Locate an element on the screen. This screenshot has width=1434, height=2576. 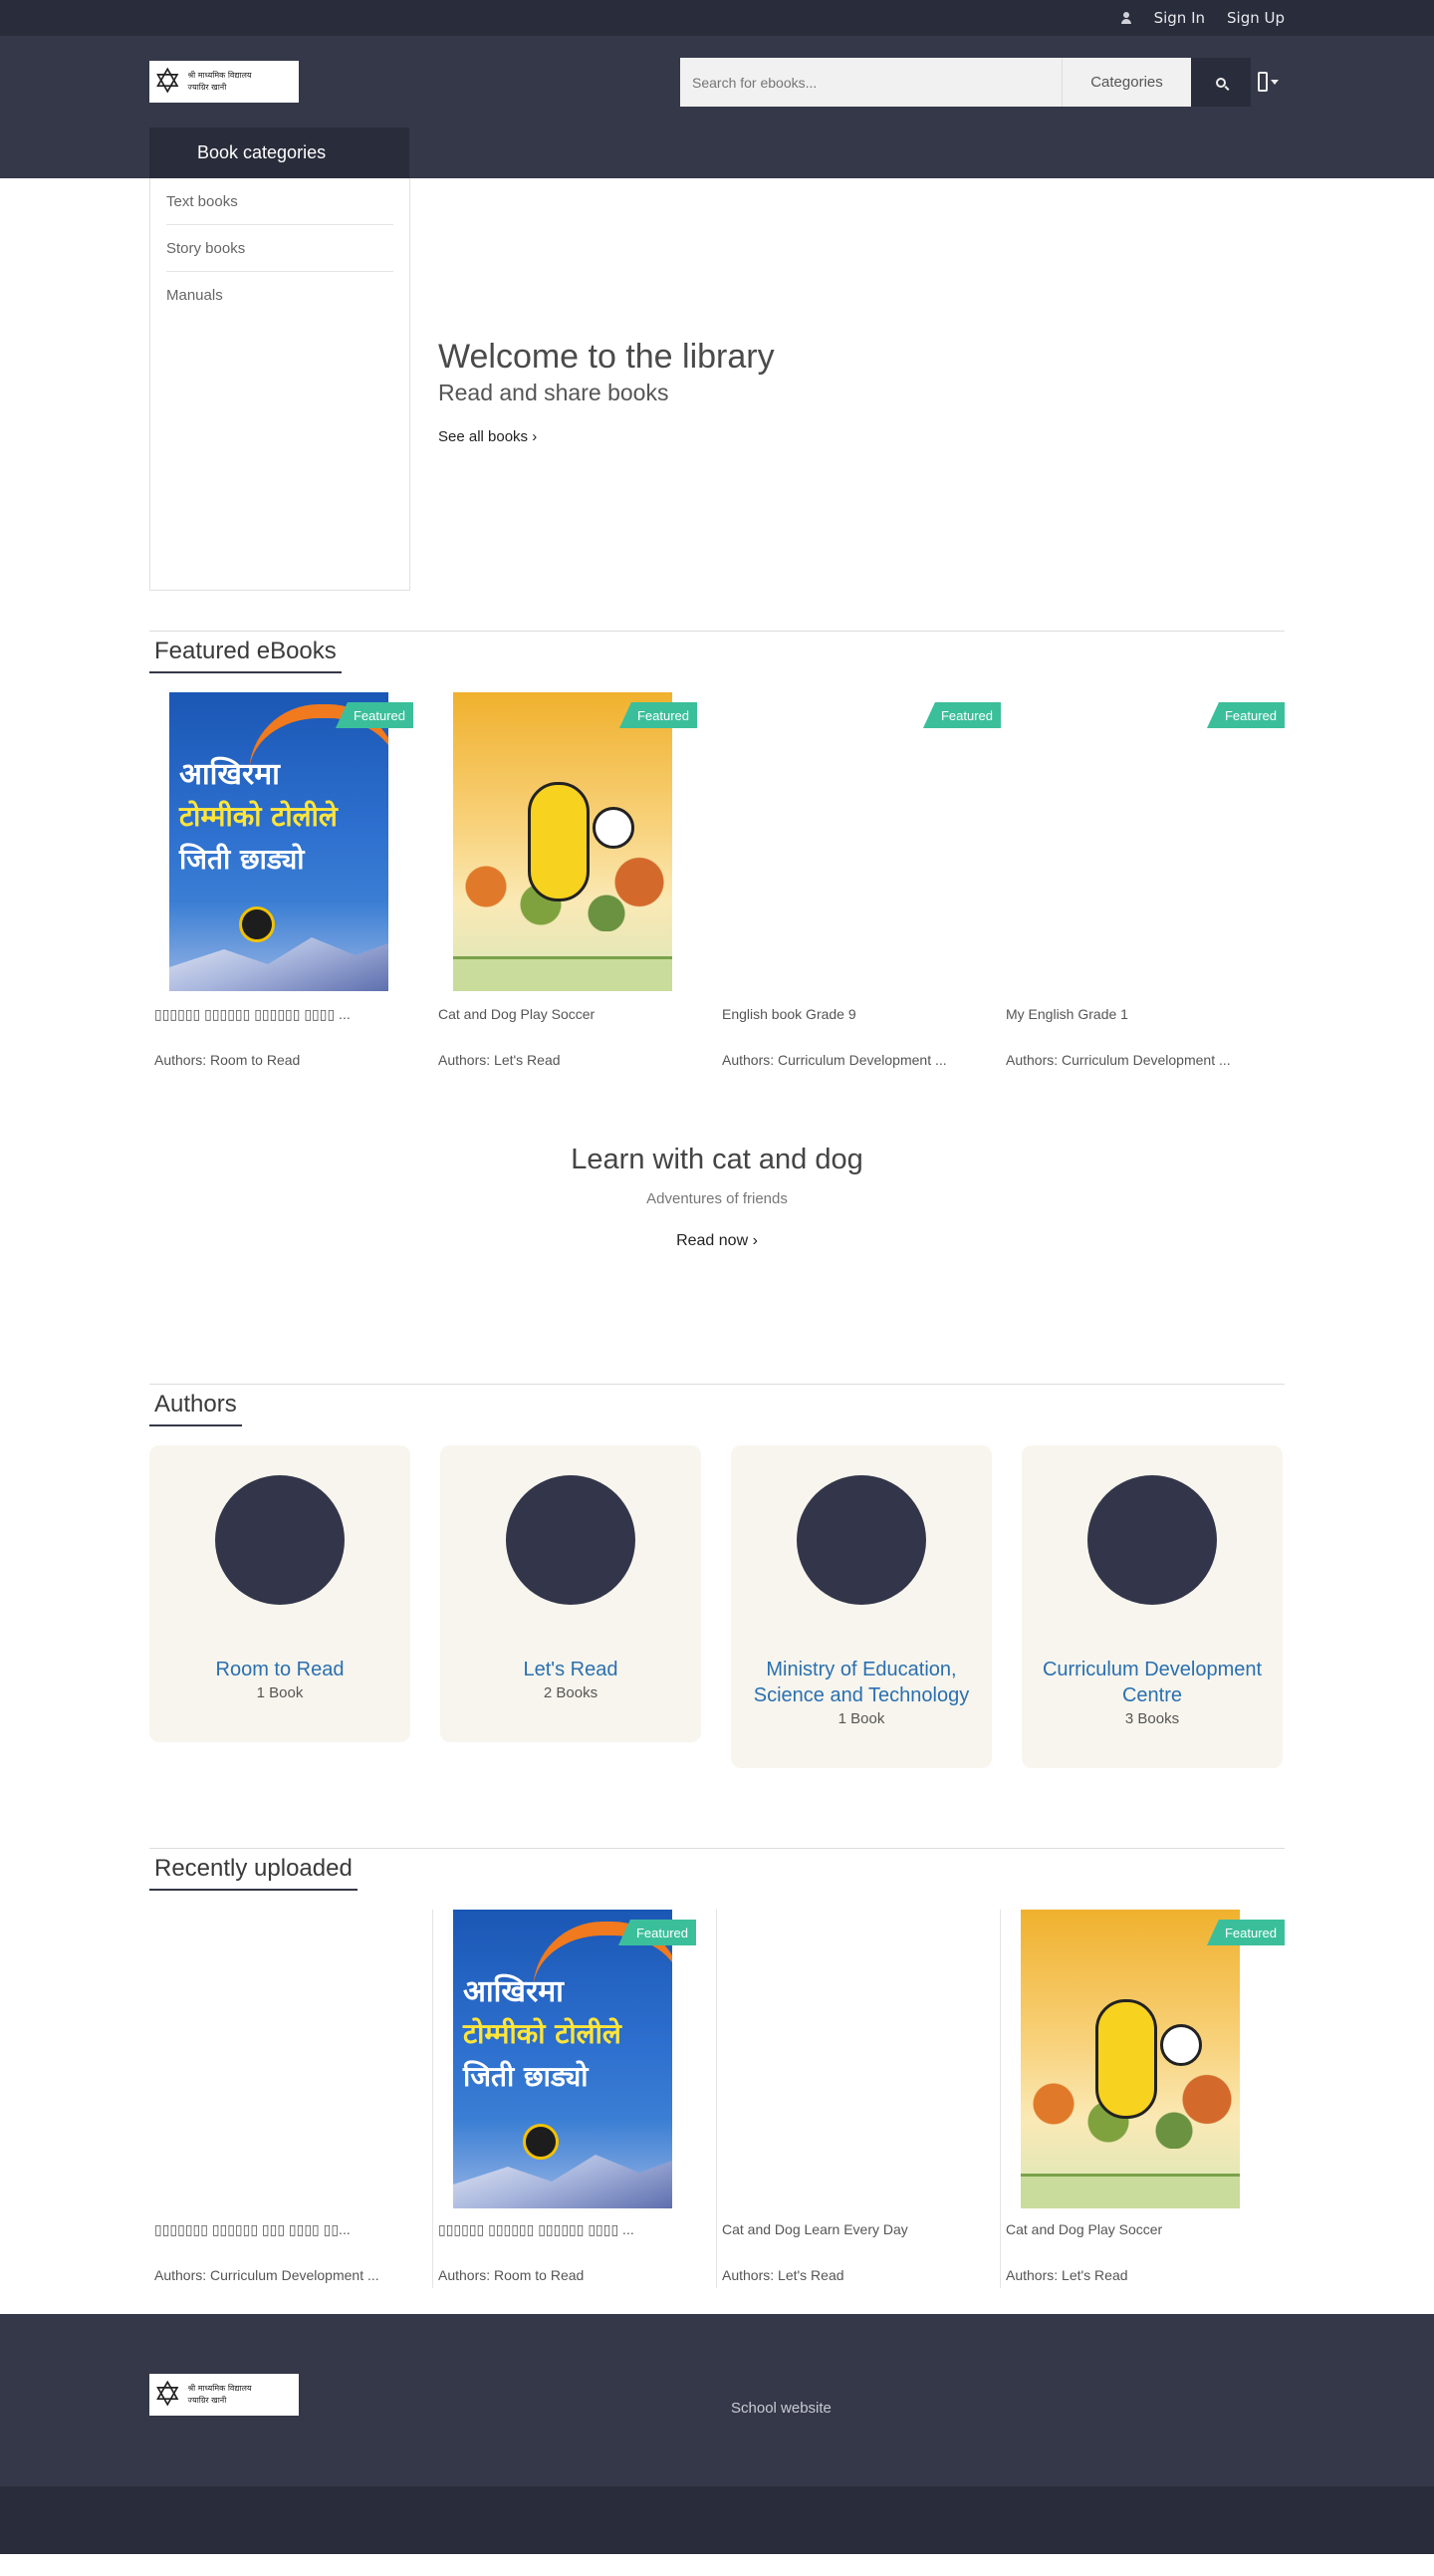
author-name: Curriculum Development Centre is located at coordinates (1152, 1682).